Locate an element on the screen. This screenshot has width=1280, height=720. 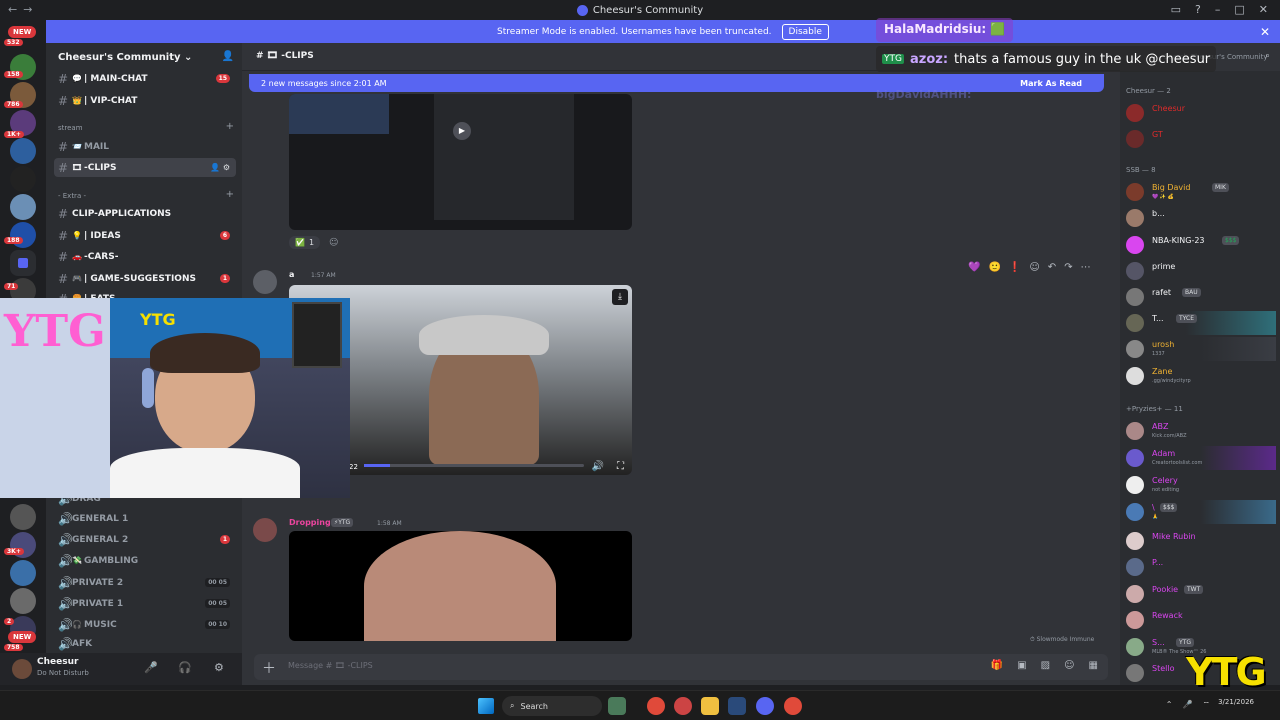
voice-channel-private-2: 🔊 PRIVATE 2 00 05 is located at coordinates (145, 582).